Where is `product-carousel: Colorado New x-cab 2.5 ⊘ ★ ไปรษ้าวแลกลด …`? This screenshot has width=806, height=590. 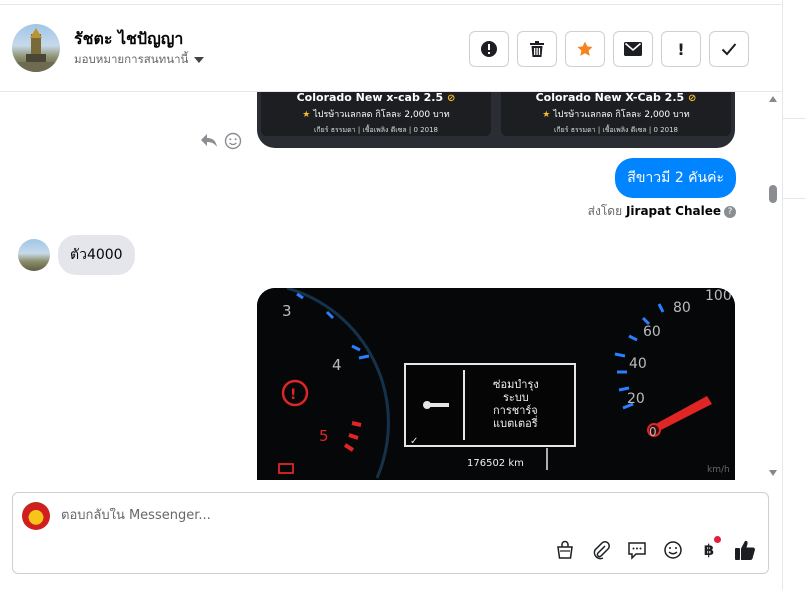 product-carousel: Colorado New x-cab 2.5 ⊘ ★ ไปรษ้าวแลกลด … is located at coordinates (496, 120).